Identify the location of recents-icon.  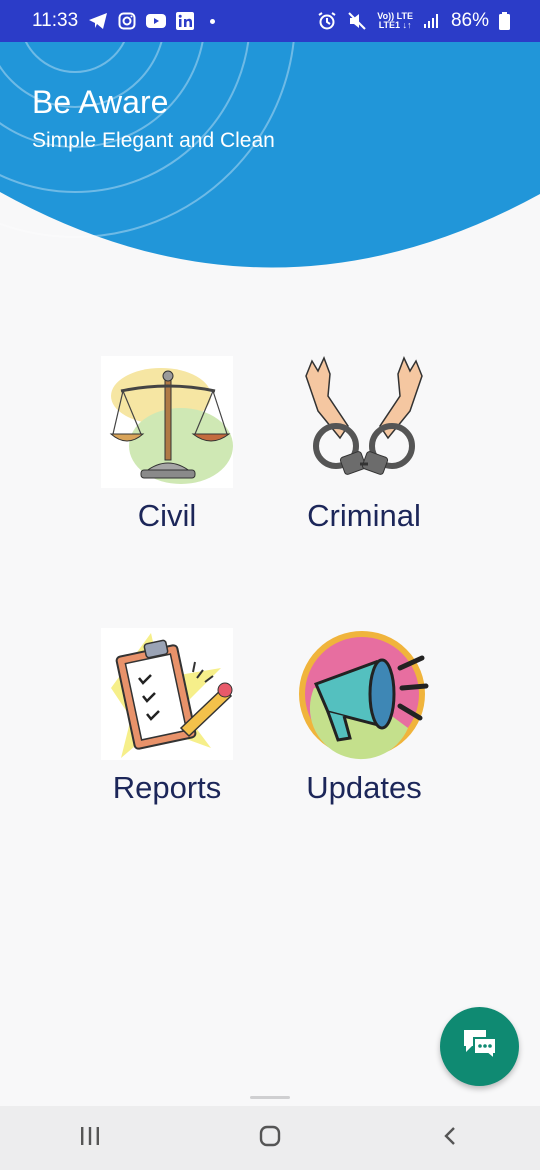
(90, 1138).